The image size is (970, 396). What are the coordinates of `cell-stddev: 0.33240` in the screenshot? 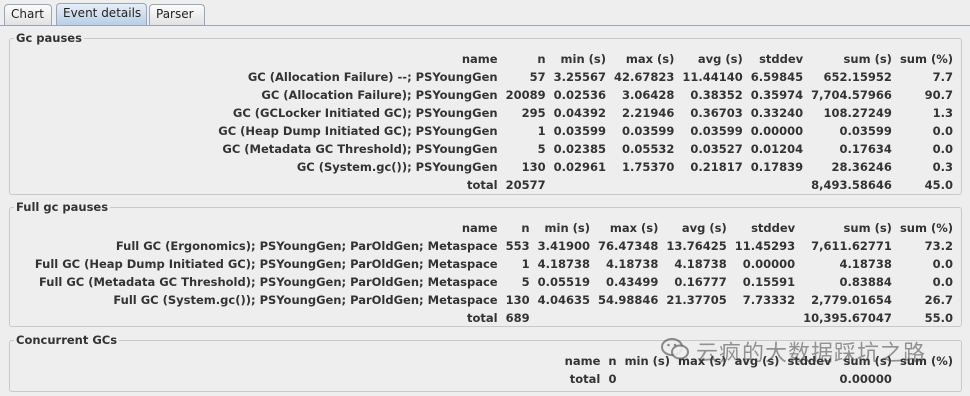 It's located at (777, 113).